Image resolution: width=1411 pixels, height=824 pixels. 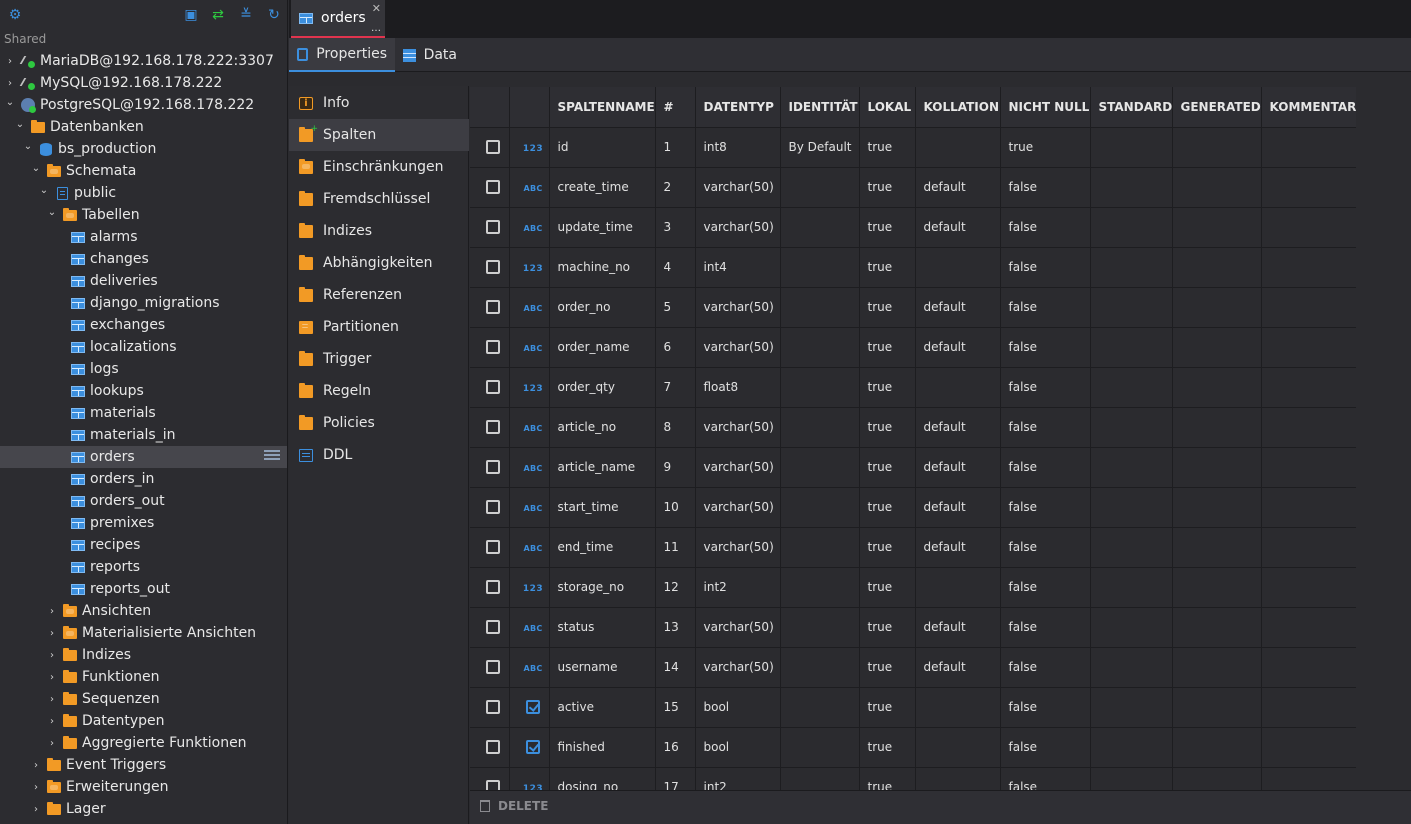 What do you see at coordinates (143, 61) in the screenshot?
I see `connection-mariadb: › MariaDB@192.168.178.222:3307` at bounding box center [143, 61].